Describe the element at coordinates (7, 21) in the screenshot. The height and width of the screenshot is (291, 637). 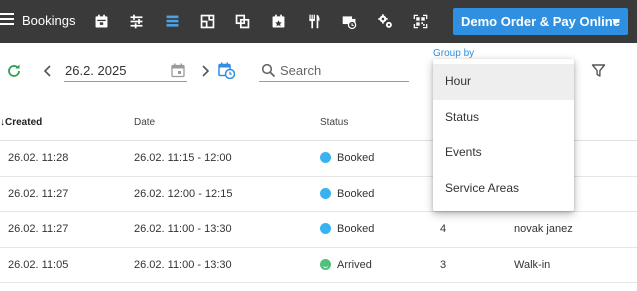
I see `hamburger-menu-icon` at that location.